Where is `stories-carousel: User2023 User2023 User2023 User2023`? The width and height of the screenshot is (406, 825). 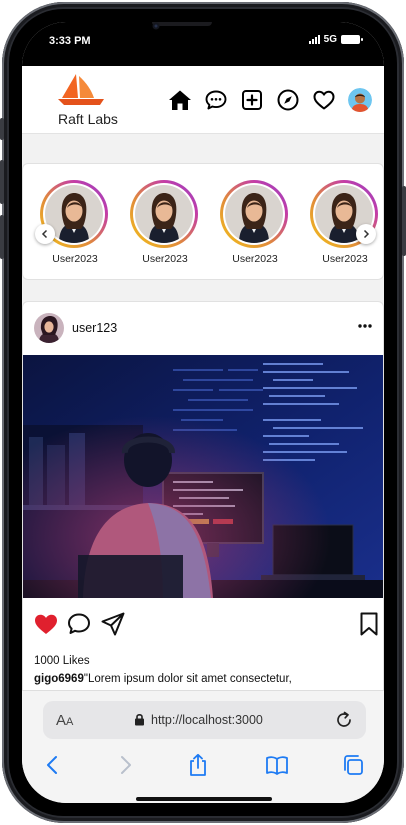
stories-carousel: User2023 User2023 User2023 User2023 is located at coordinates (203, 221).